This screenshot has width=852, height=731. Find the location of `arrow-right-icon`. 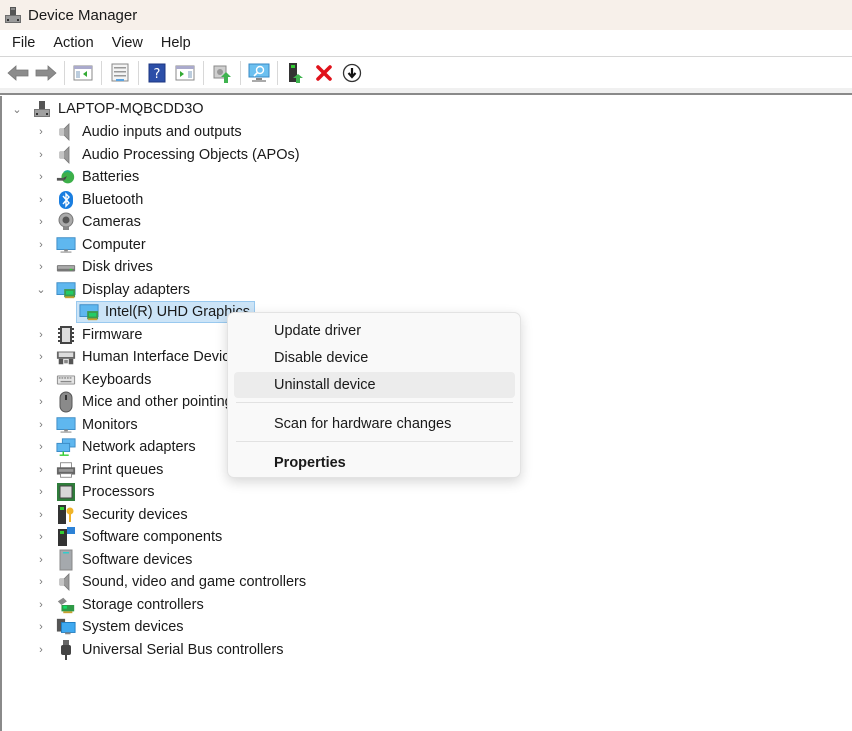

arrow-right-icon is located at coordinates (46, 72).